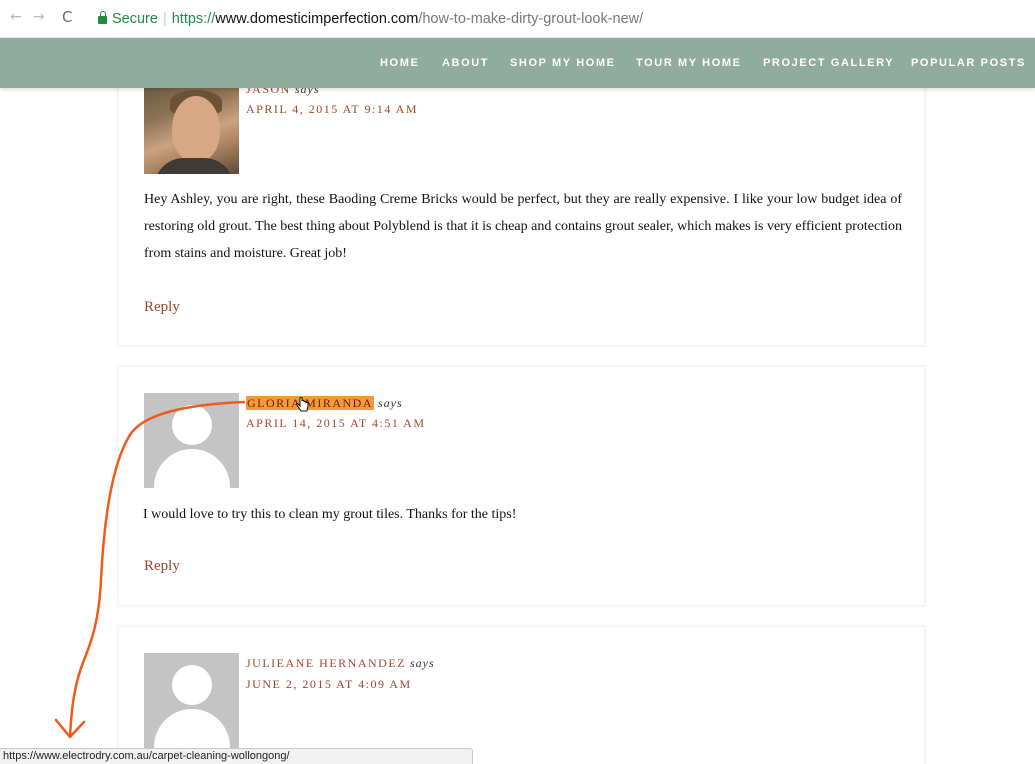 This screenshot has width=1035, height=764. Describe the element at coordinates (465, 63) in the screenshot. I see `nav-about: ABOUT` at that location.